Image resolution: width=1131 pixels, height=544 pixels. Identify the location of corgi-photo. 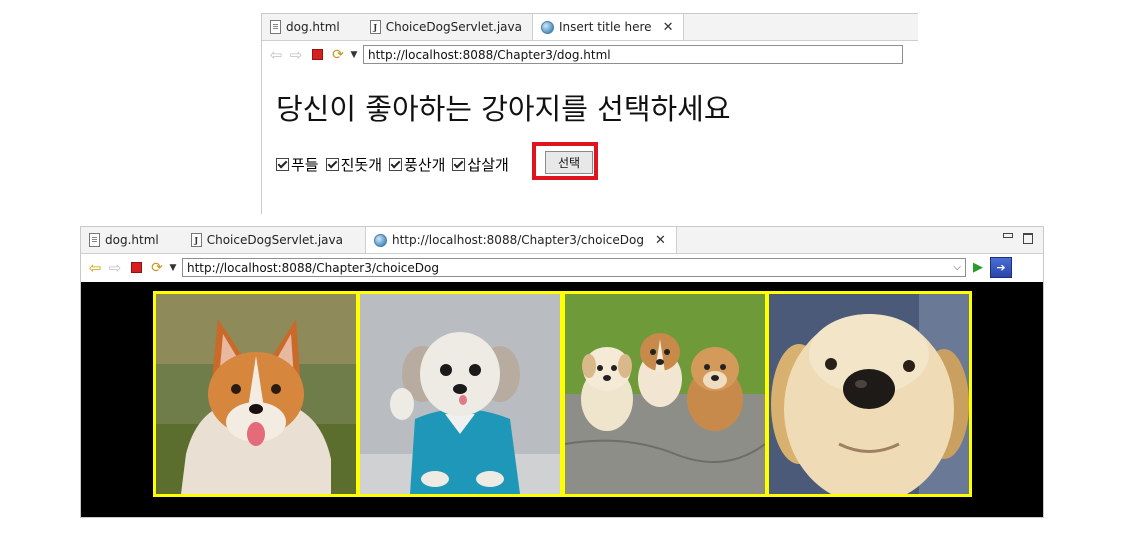
(256, 394).